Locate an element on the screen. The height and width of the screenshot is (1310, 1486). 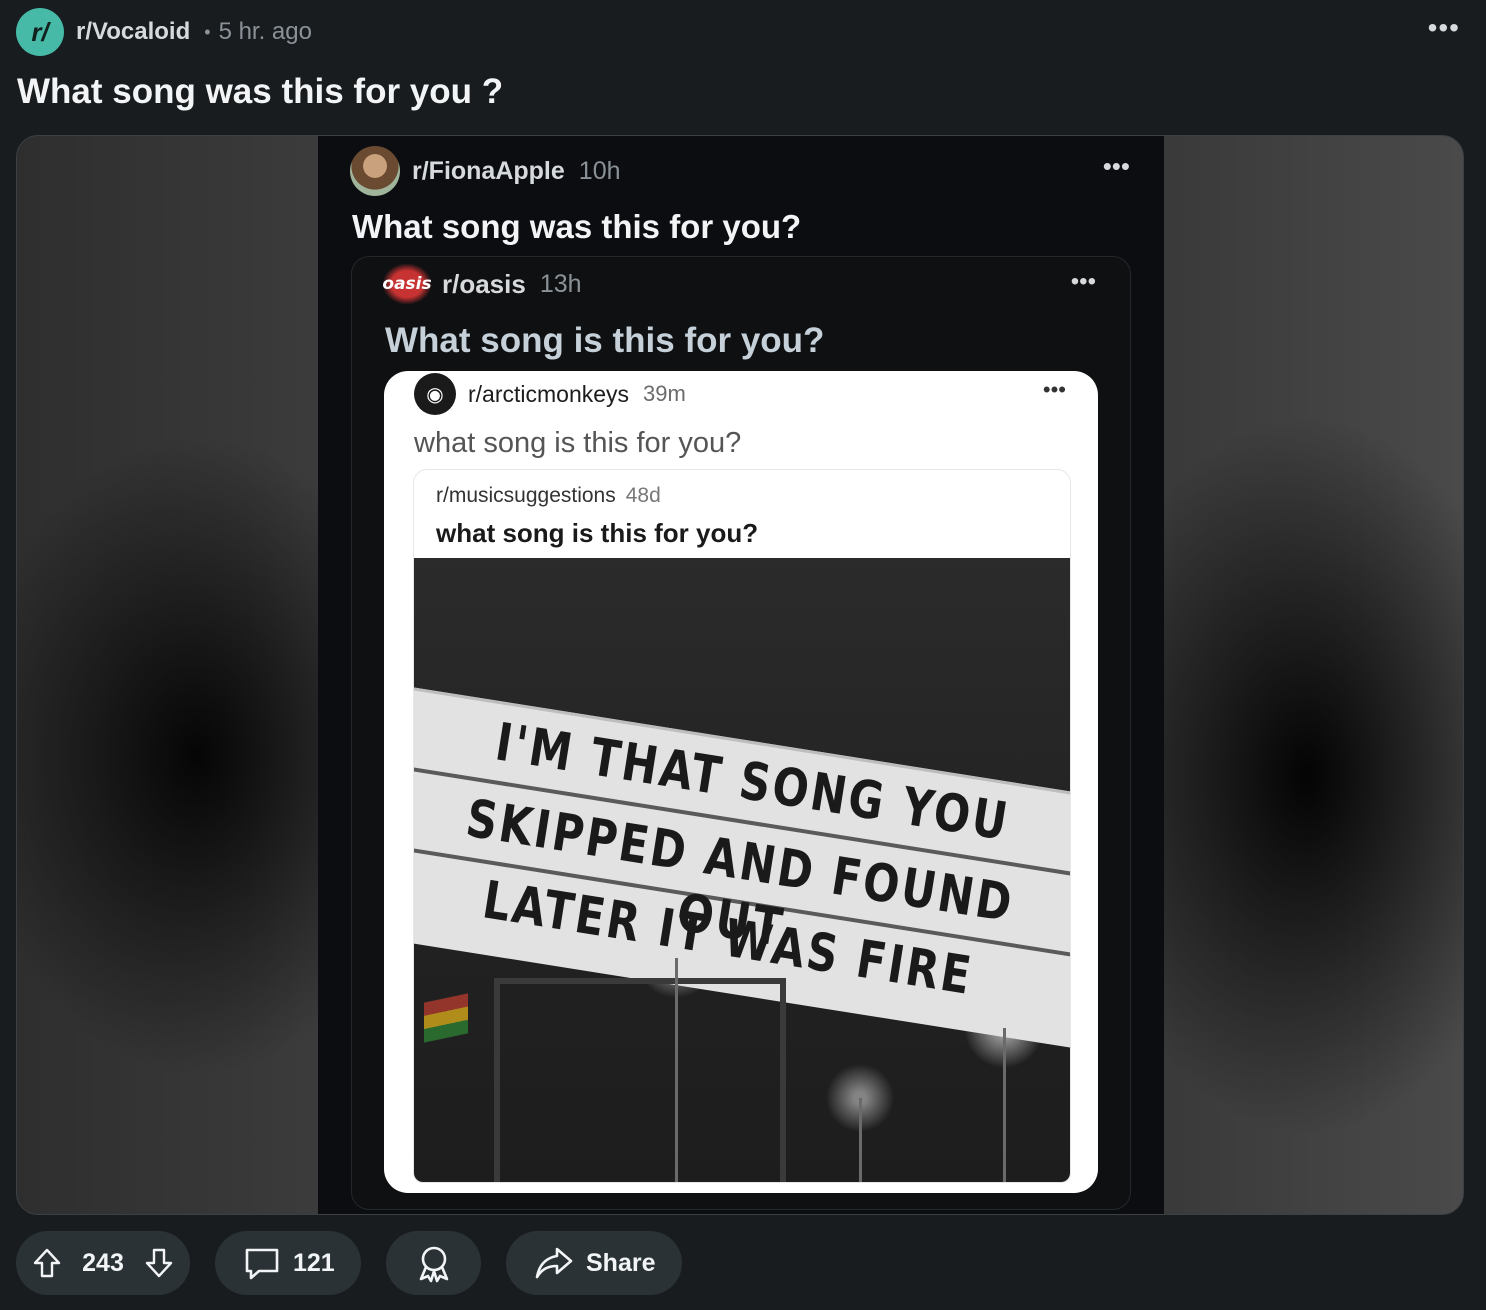
fiona-more-icon: ••• is located at coordinates (1116, 166).